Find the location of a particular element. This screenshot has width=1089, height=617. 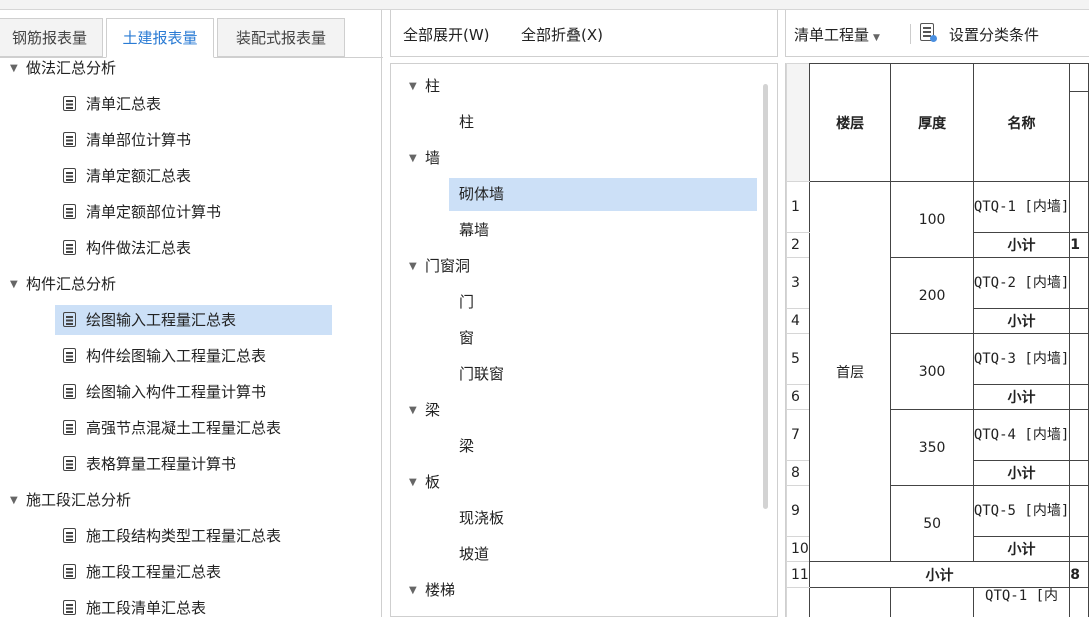

component-item: 门 is located at coordinates (461, 302).